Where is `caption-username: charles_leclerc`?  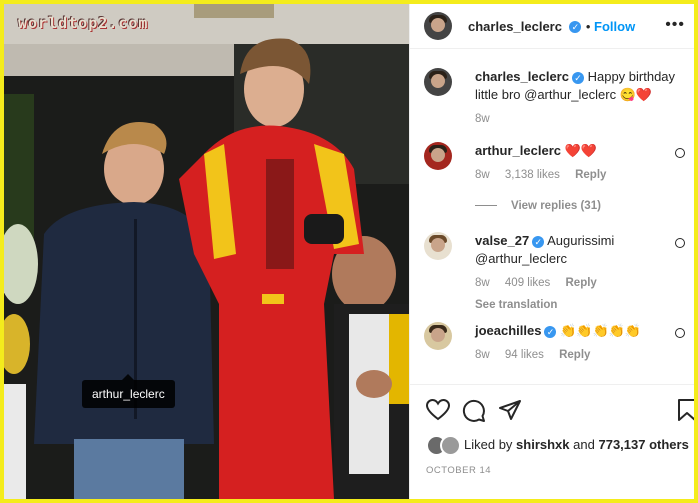 caption-username: charles_leclerc is located at coordinates (522, 76).